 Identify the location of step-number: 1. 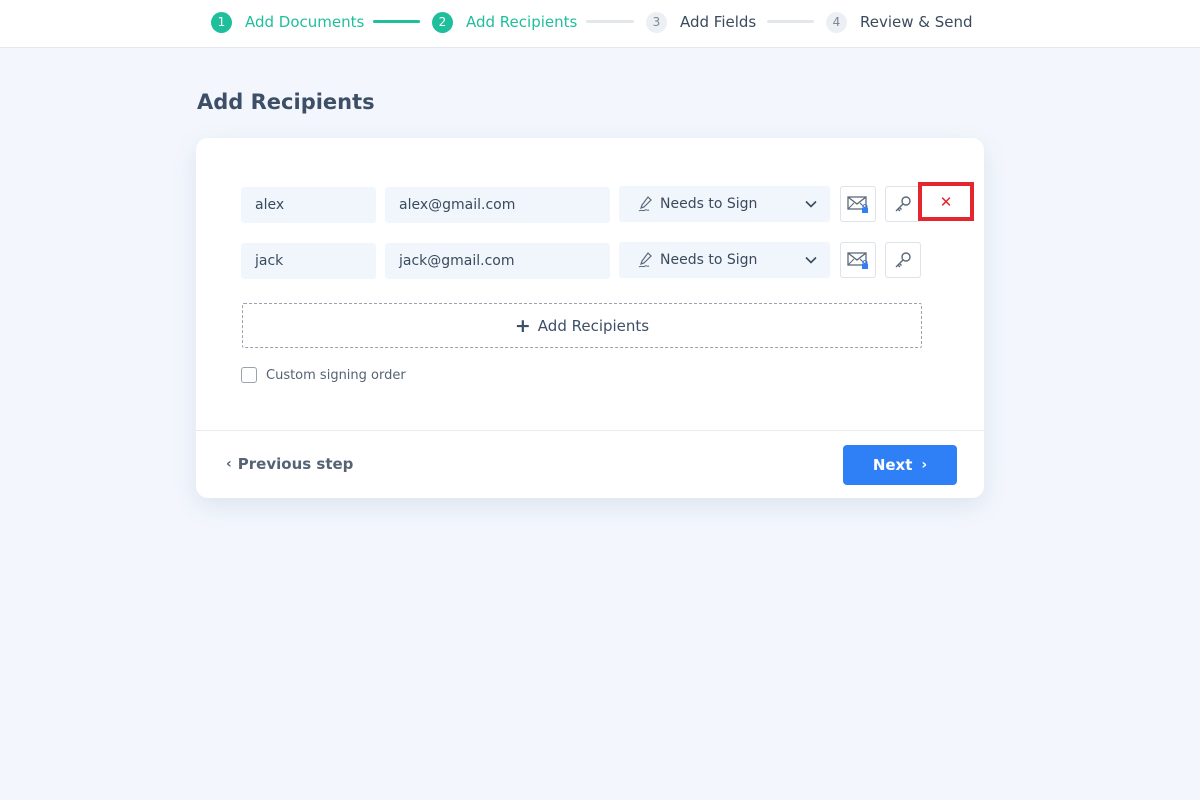
(221, 22).